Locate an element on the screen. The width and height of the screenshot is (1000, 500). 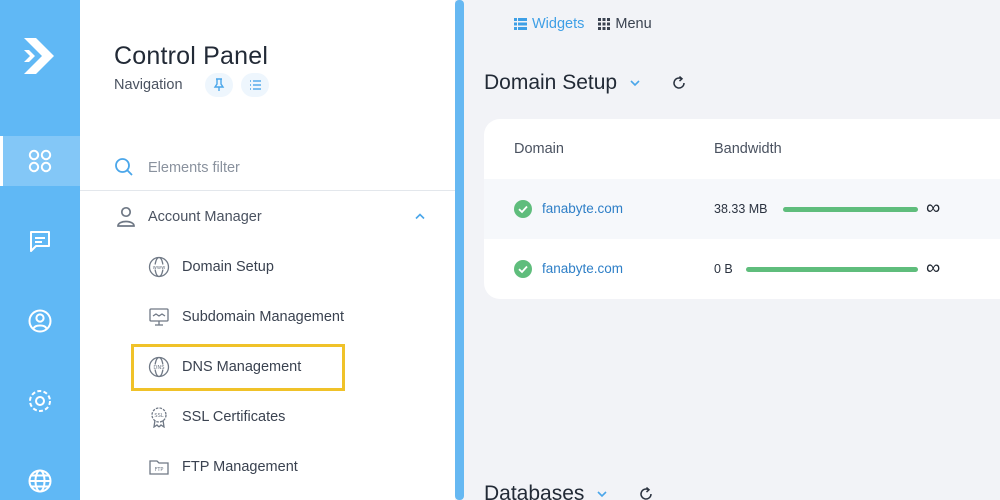
nav-item-dns-management: DNS DNS Management is located at coordinates (267, 367).